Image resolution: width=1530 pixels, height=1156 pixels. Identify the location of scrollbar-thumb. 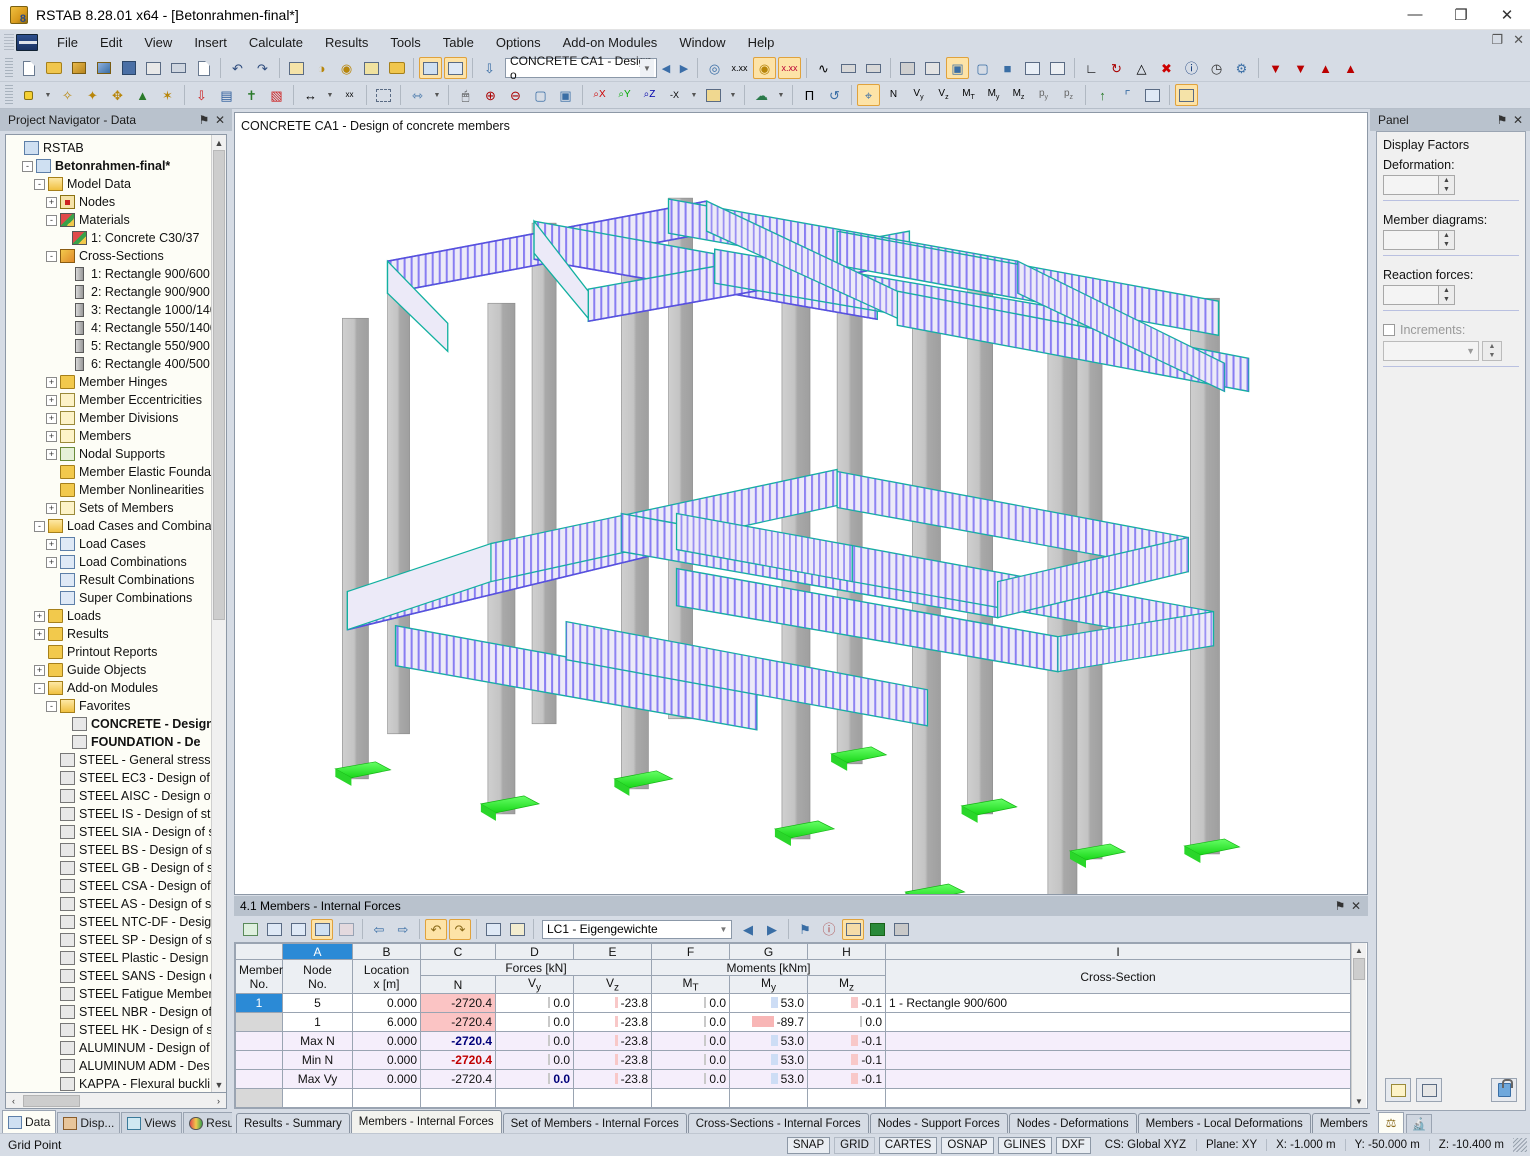
(219, 385).